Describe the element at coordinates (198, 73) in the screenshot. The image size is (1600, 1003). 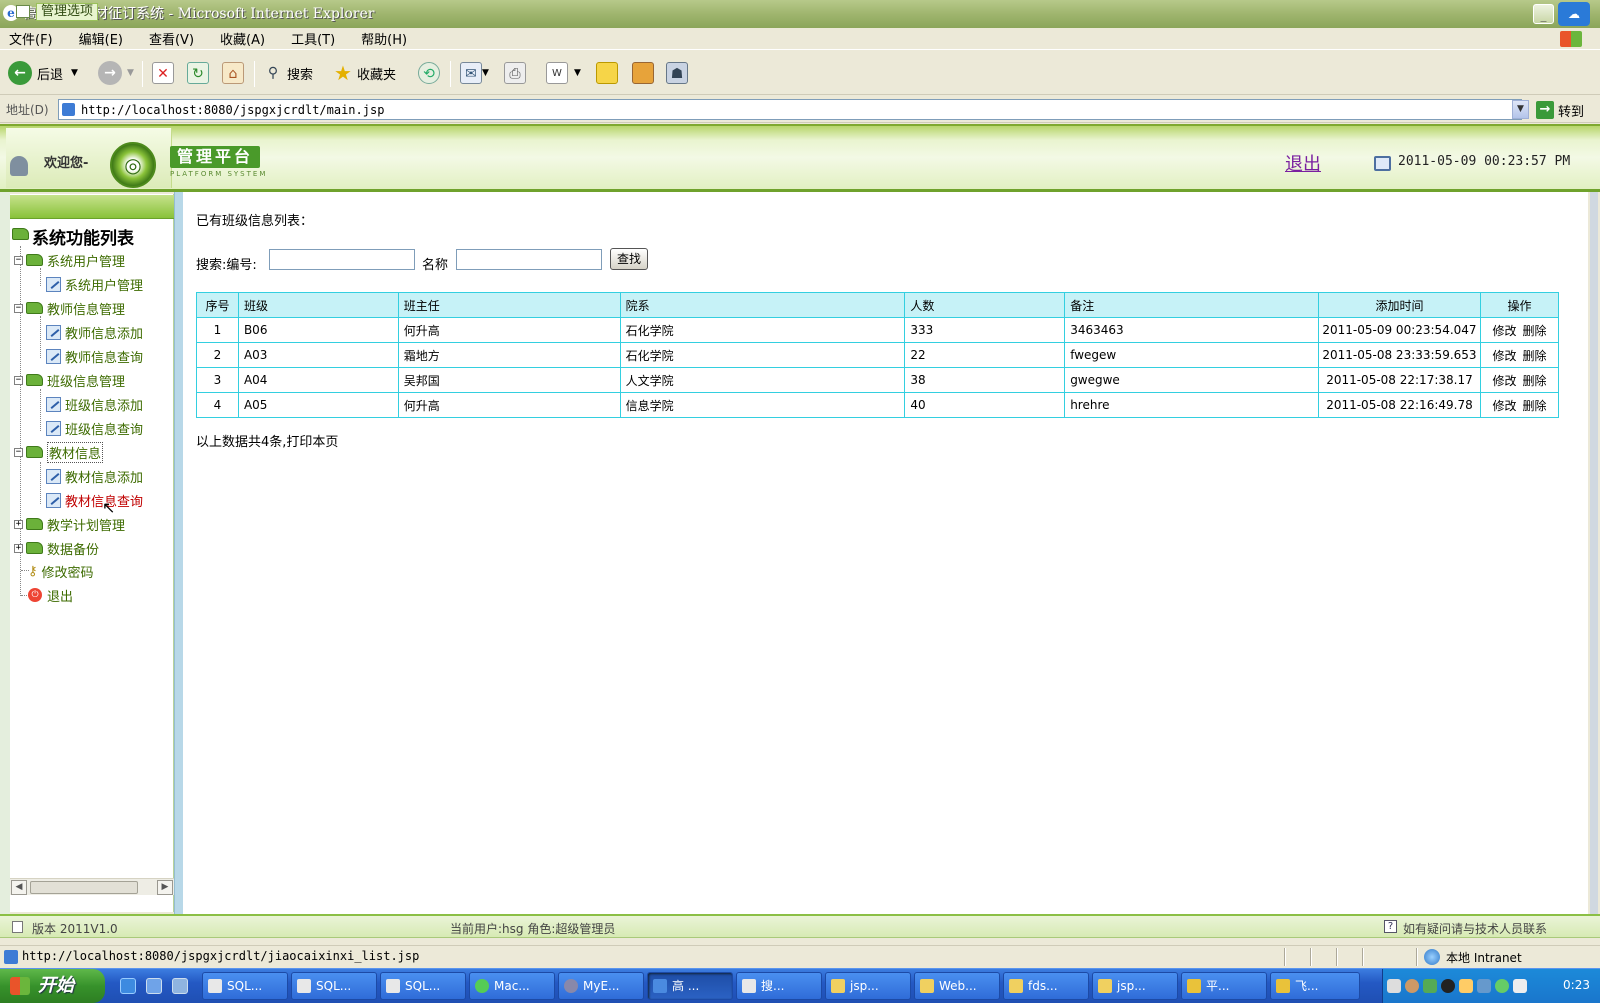
I see `refresh-button: ↻` at that location.